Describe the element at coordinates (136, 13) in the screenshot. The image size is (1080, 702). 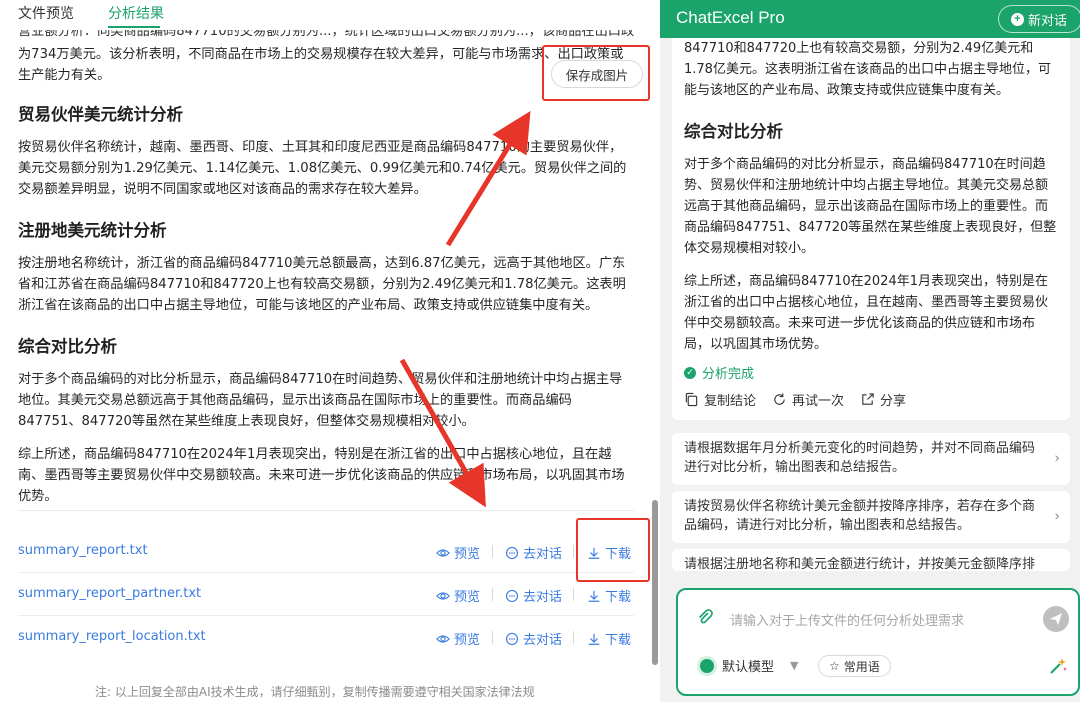
I see `tab-analysis-result: 分析结果` at that location.